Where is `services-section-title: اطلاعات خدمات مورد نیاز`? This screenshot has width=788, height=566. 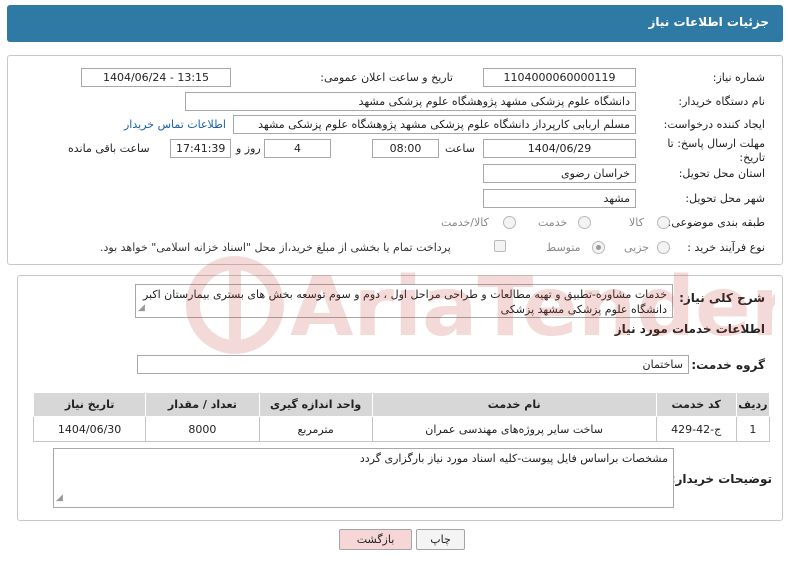
services-section-title: اطلاعات خدمات مورد نیاز is located at coordinates (689, 329).